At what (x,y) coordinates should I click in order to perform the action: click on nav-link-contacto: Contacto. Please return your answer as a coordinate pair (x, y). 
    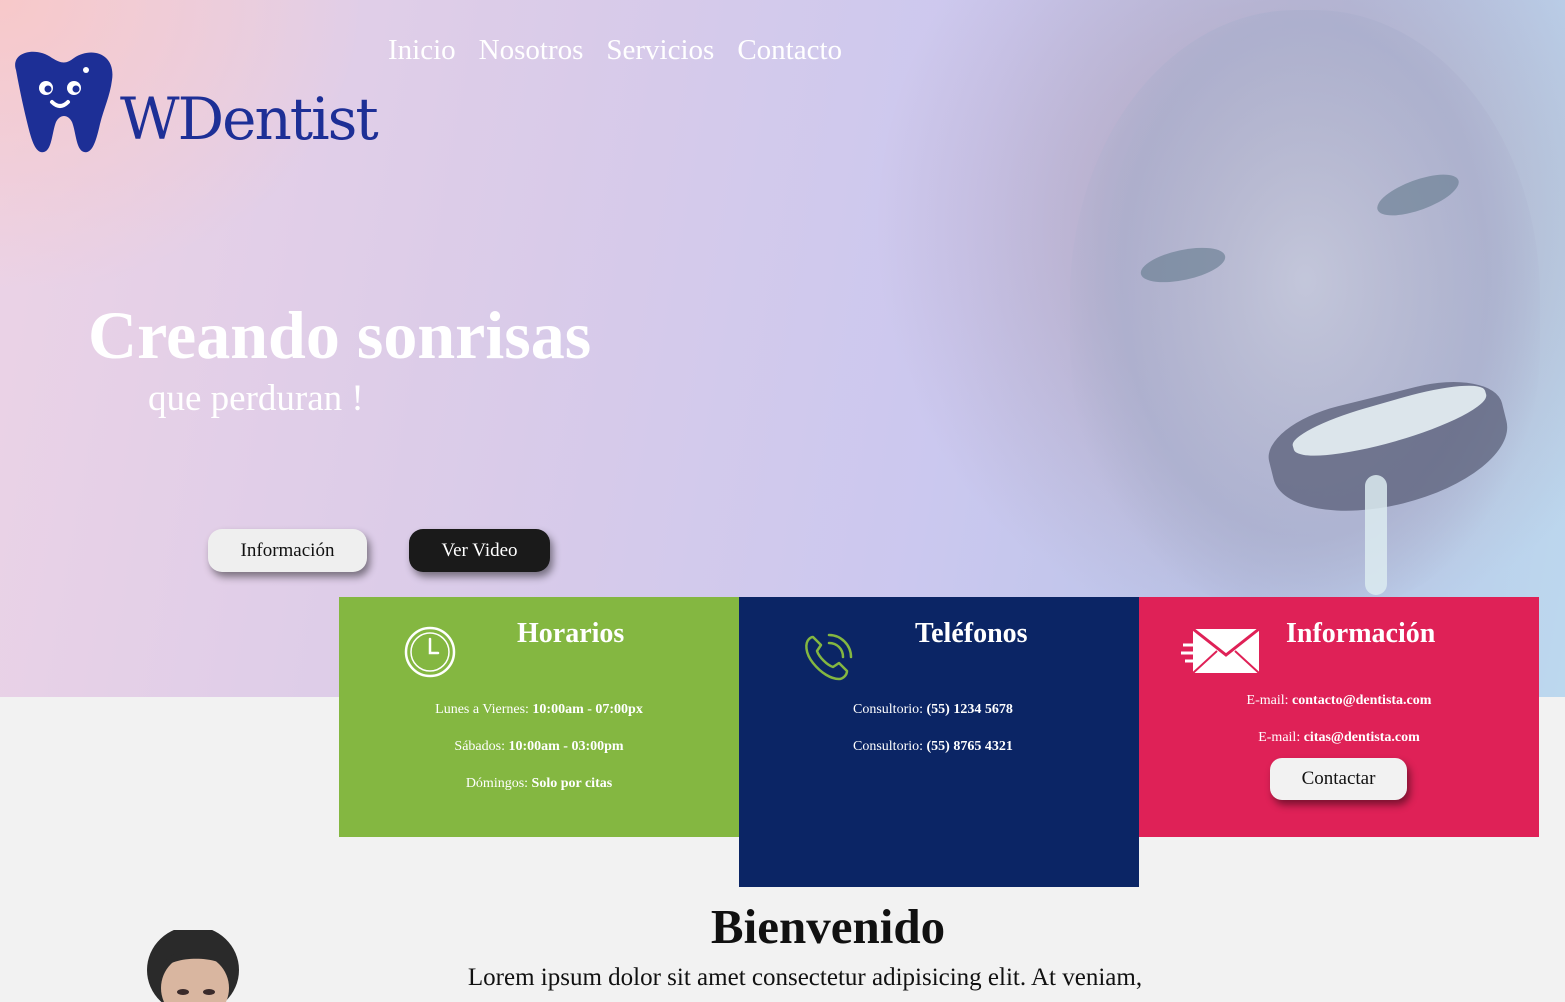
    Looking at the image, I should click on (789, 50).